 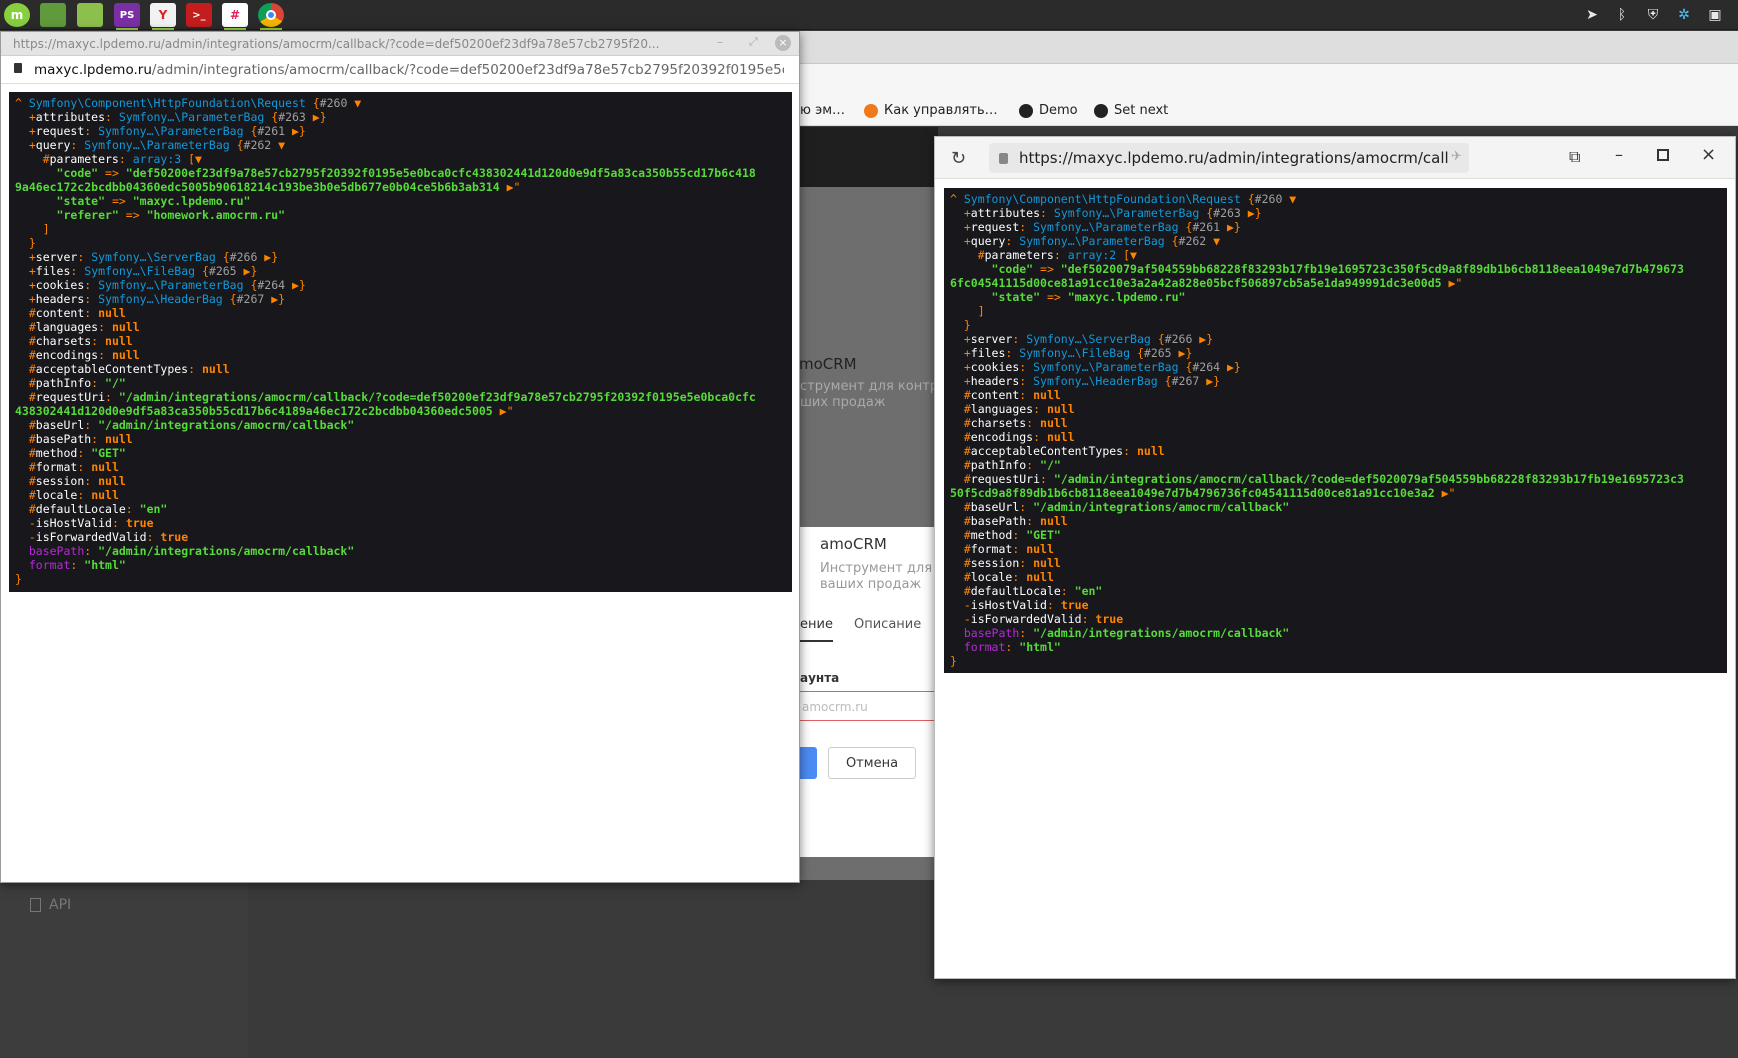 I want to click on desktop-icon, so click(x=53, y=15).